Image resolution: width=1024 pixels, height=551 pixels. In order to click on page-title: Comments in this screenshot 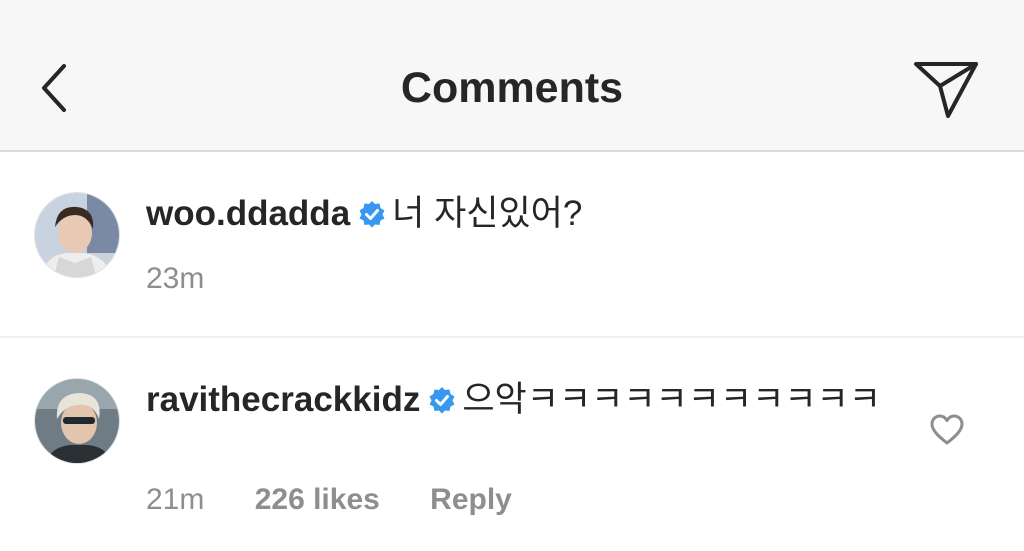, I will do `click(512, 88)`.